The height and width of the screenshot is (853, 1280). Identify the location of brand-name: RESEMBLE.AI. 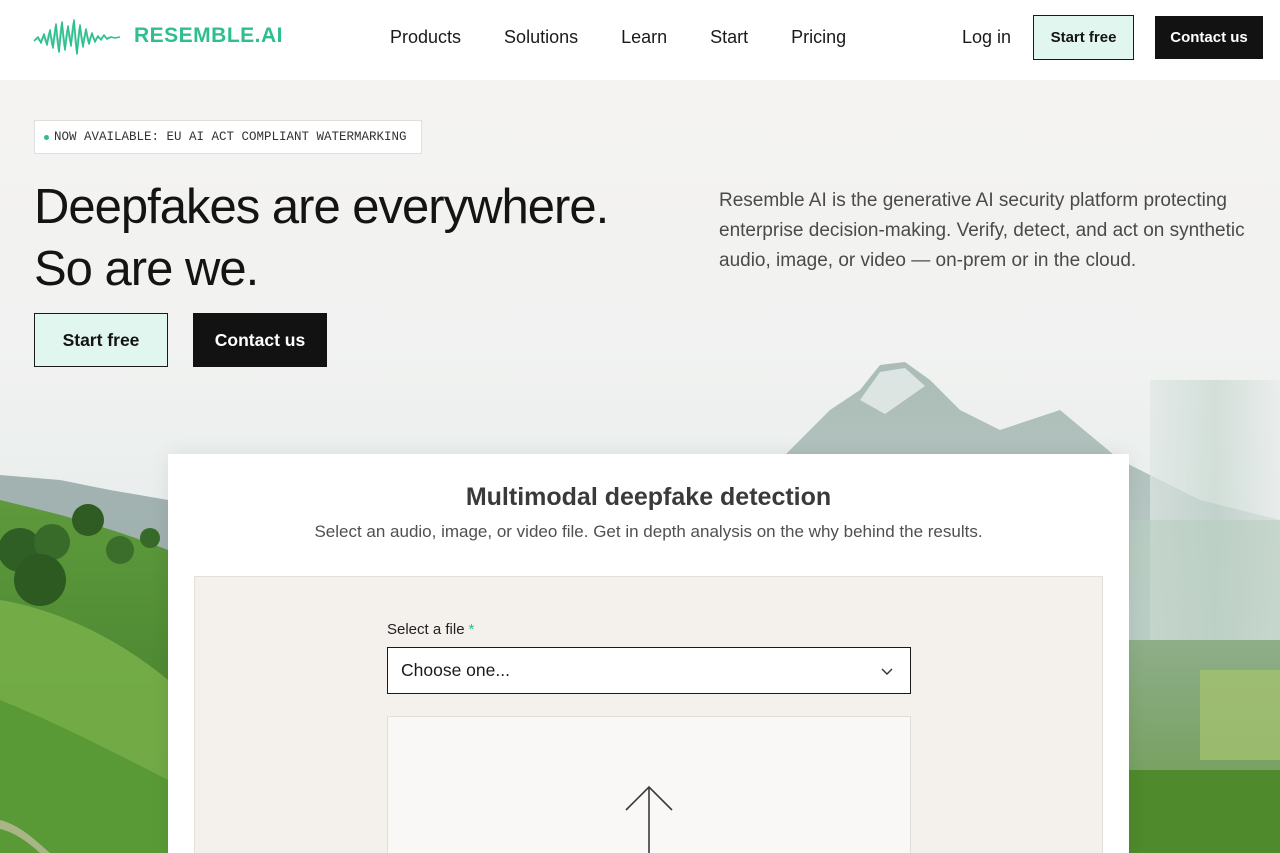
(209, 35).